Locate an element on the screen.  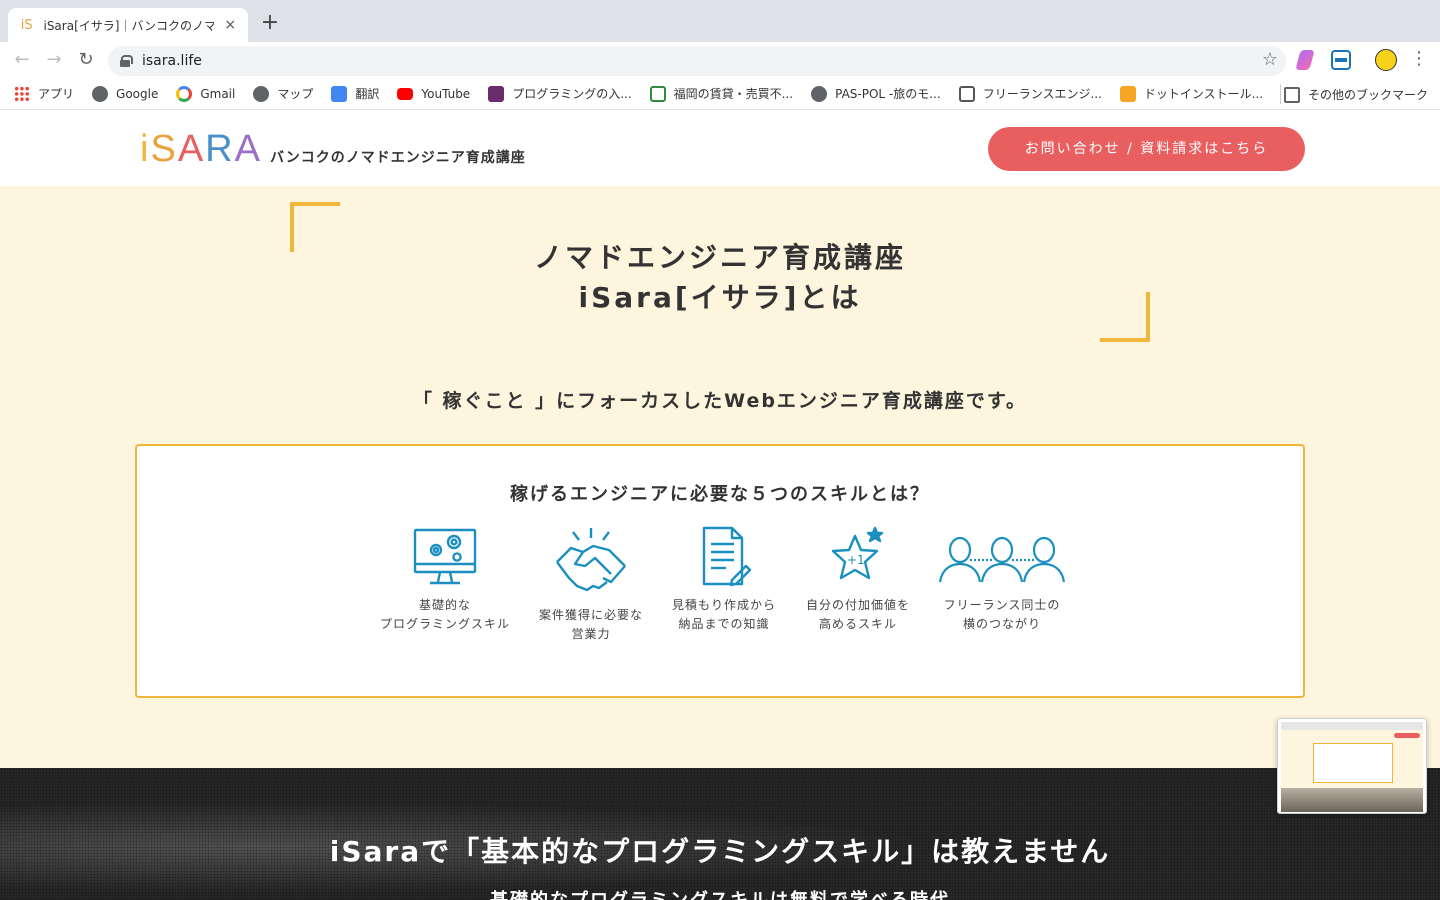
skill-item: +1 自分の付加価値を 高めるスキル is located at coordinates (858, 580).